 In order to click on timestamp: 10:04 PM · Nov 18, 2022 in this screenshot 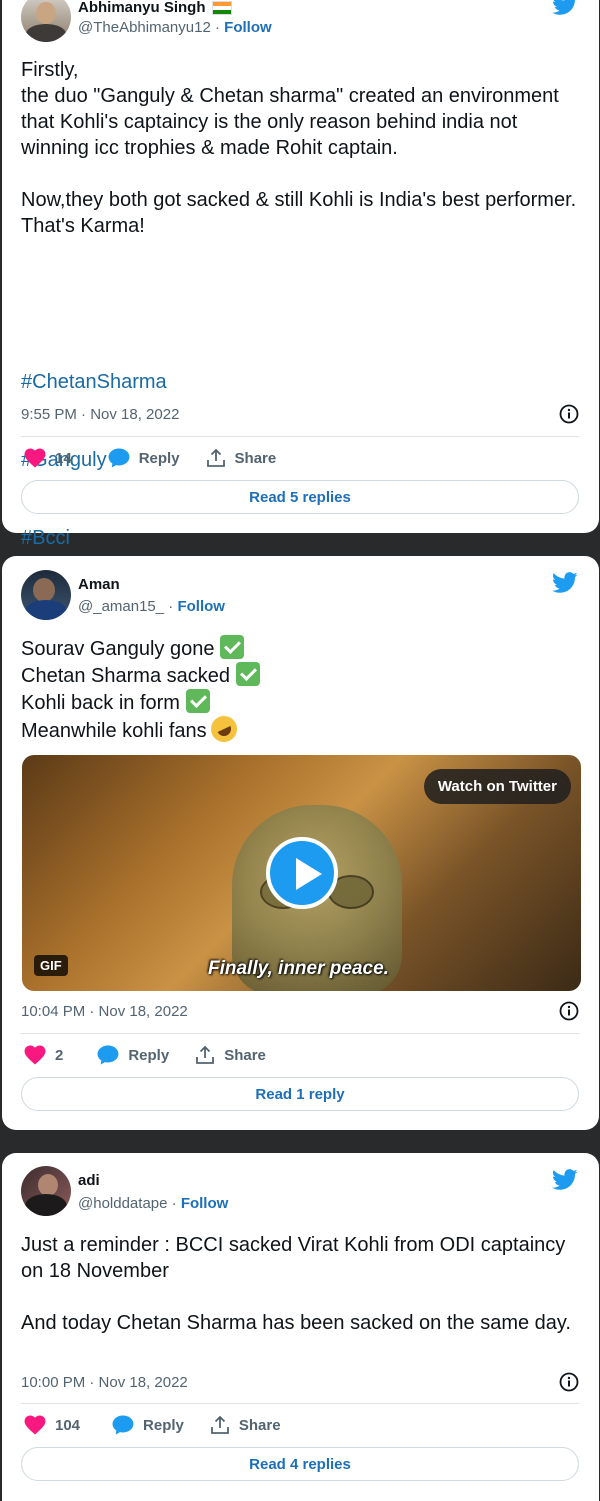, I will do `click(104, 1011)`.